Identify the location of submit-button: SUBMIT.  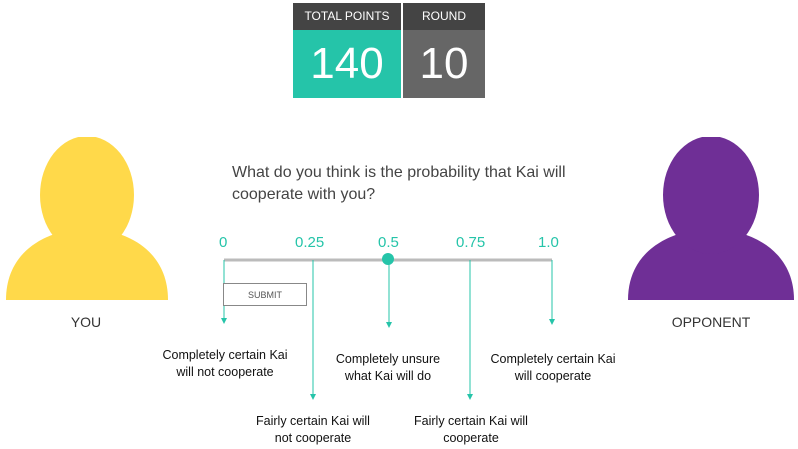
(265, 294).